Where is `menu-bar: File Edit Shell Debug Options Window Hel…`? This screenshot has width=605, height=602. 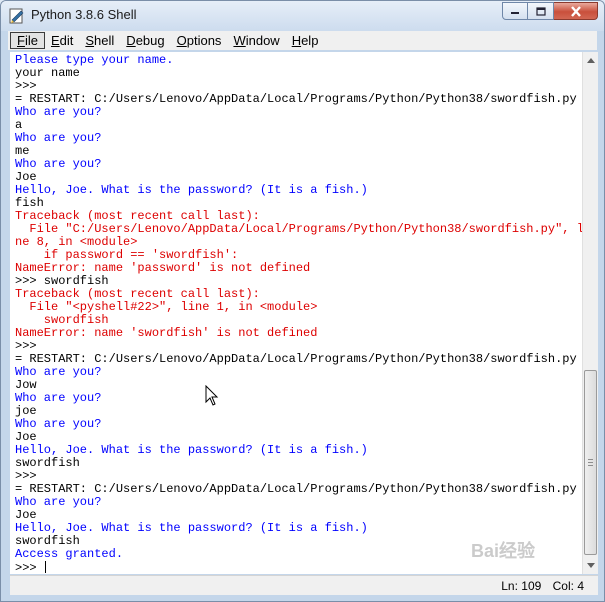 menu-bar: File Edit Shell Debug Options Window Hel… is located at coordinates (302, 40).